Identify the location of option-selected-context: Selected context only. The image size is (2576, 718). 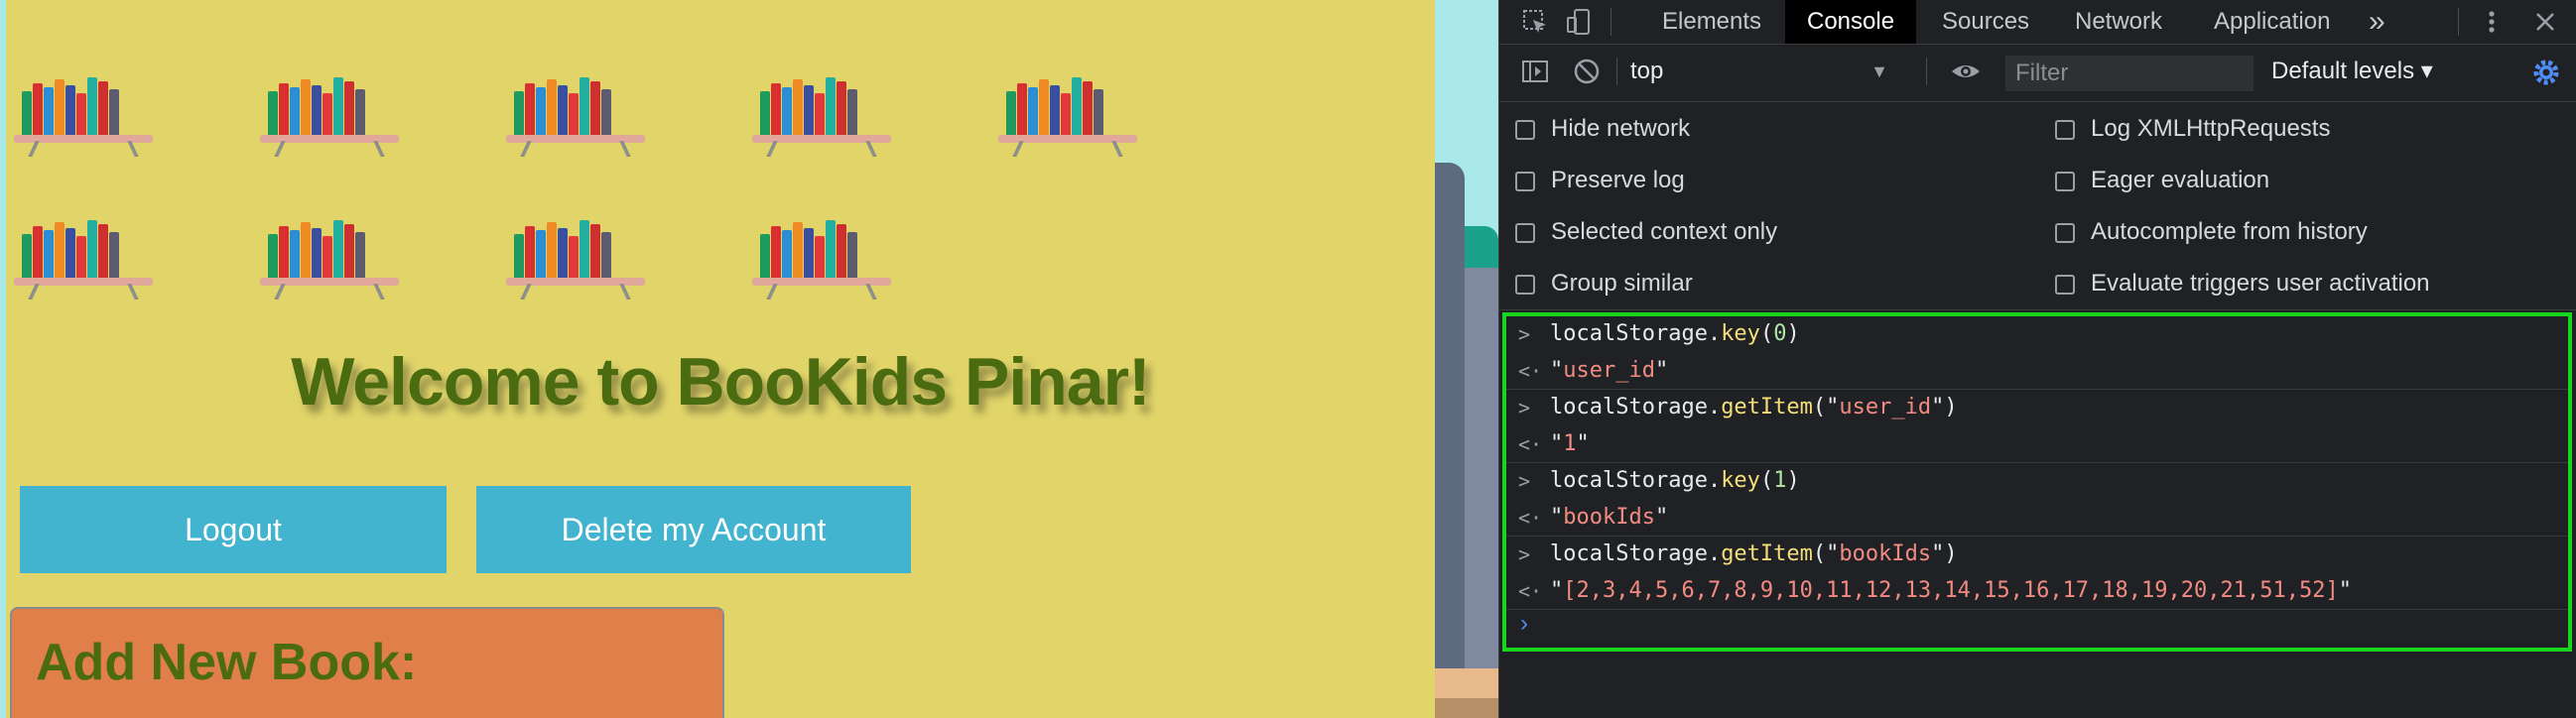
(1646, 232).